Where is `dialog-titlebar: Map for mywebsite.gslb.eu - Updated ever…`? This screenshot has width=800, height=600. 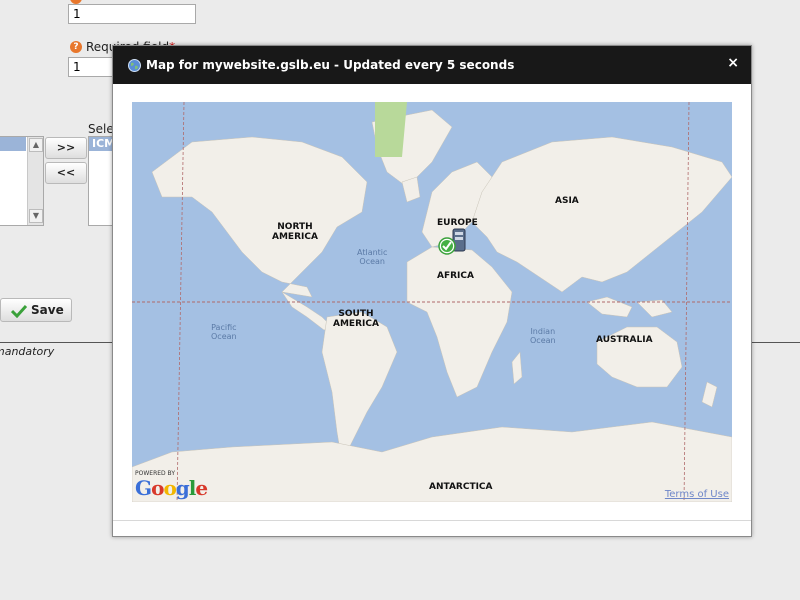
dialog-titlebar: Map for mywebsite.gslb.eu - Updated ever… is located at coordinates (432, 65).